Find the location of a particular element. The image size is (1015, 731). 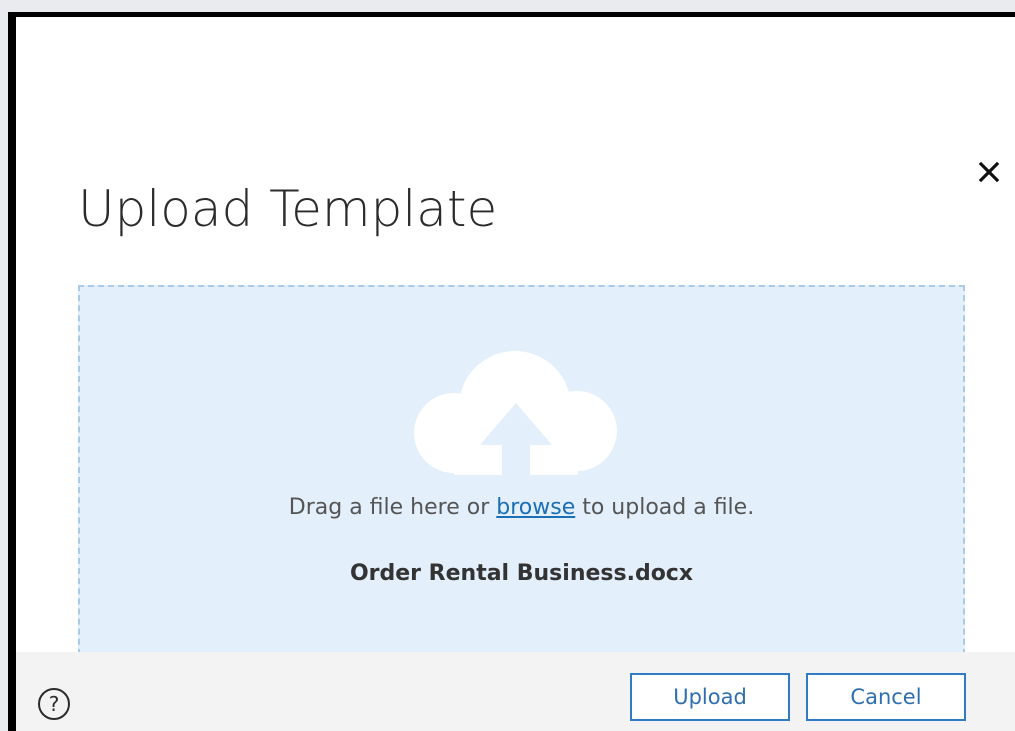

help-icon: ? is located at coordinates (54, 704).